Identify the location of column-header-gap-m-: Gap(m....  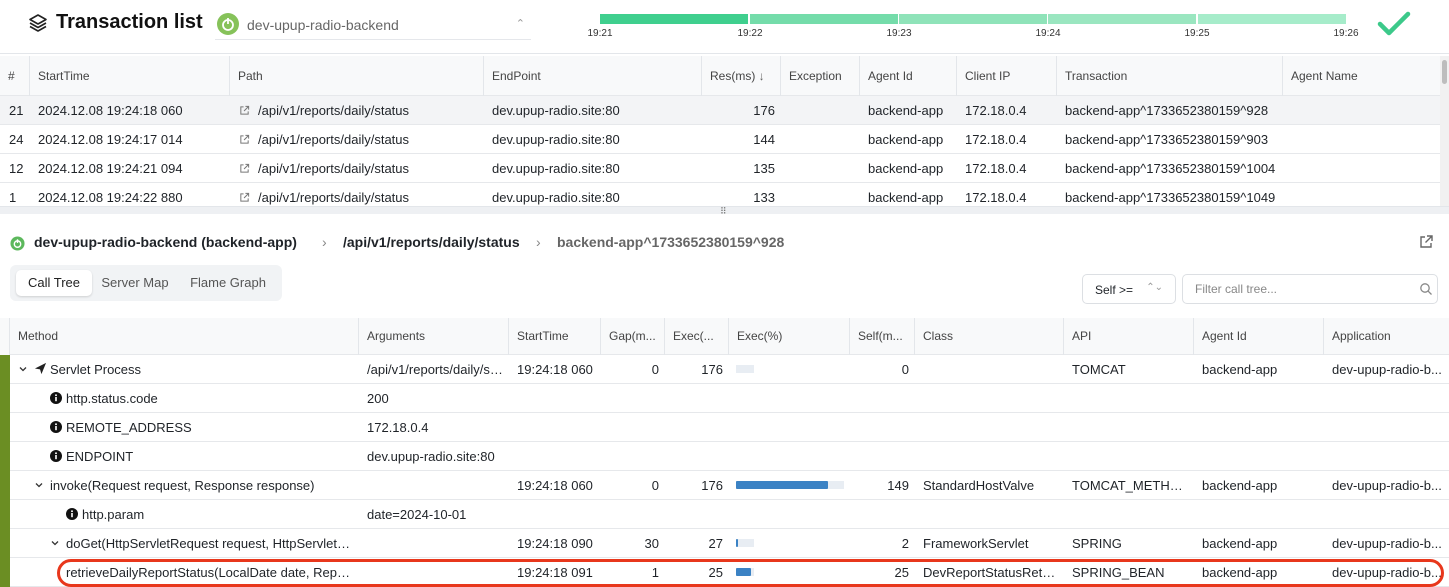
(635, 336).